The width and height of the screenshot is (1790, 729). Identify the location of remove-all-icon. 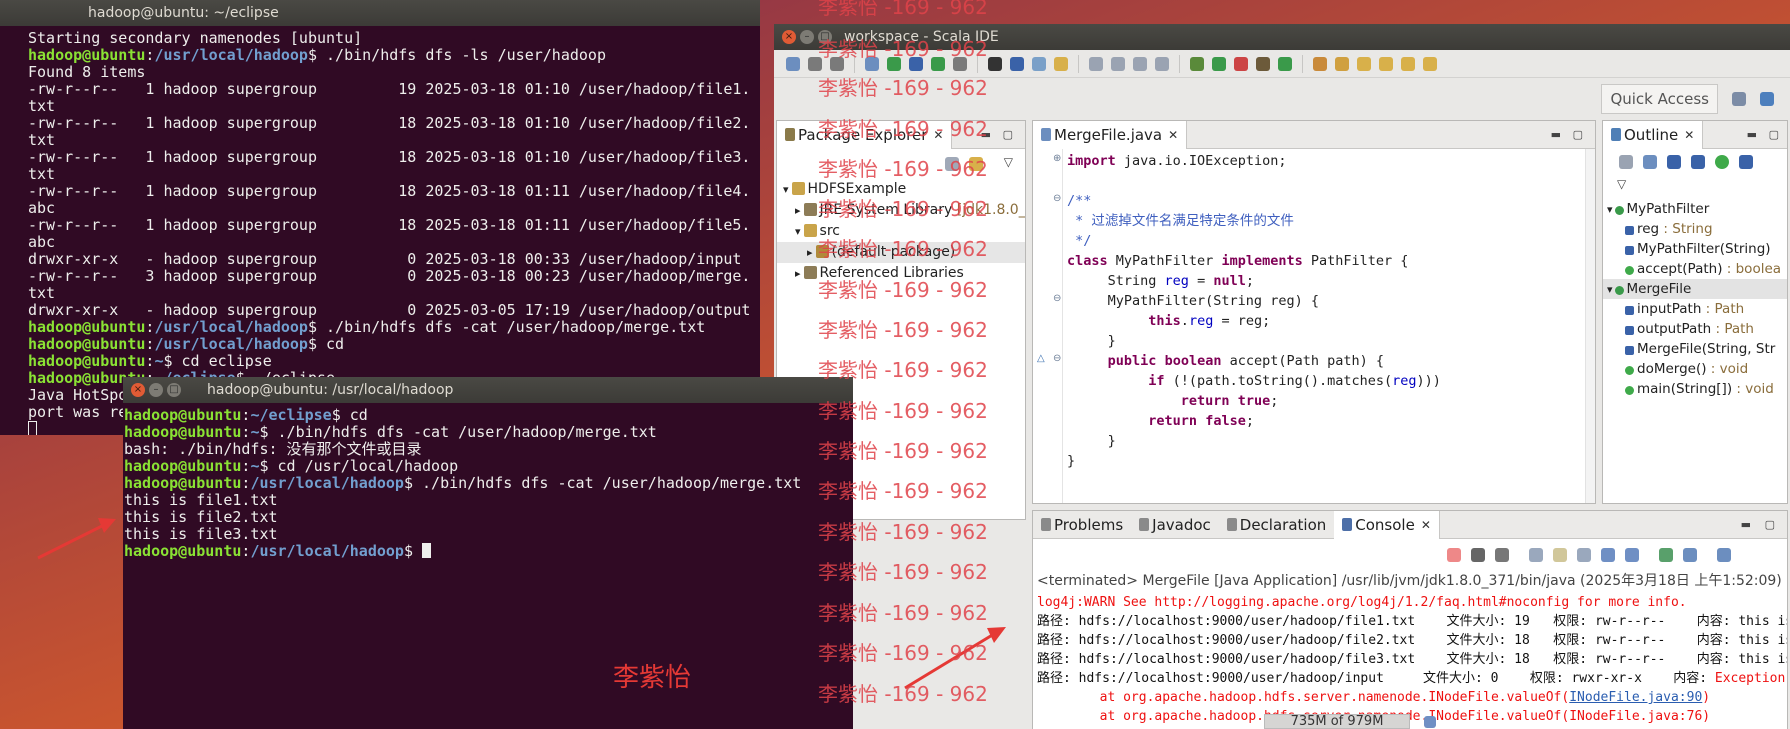
(1502, 555).